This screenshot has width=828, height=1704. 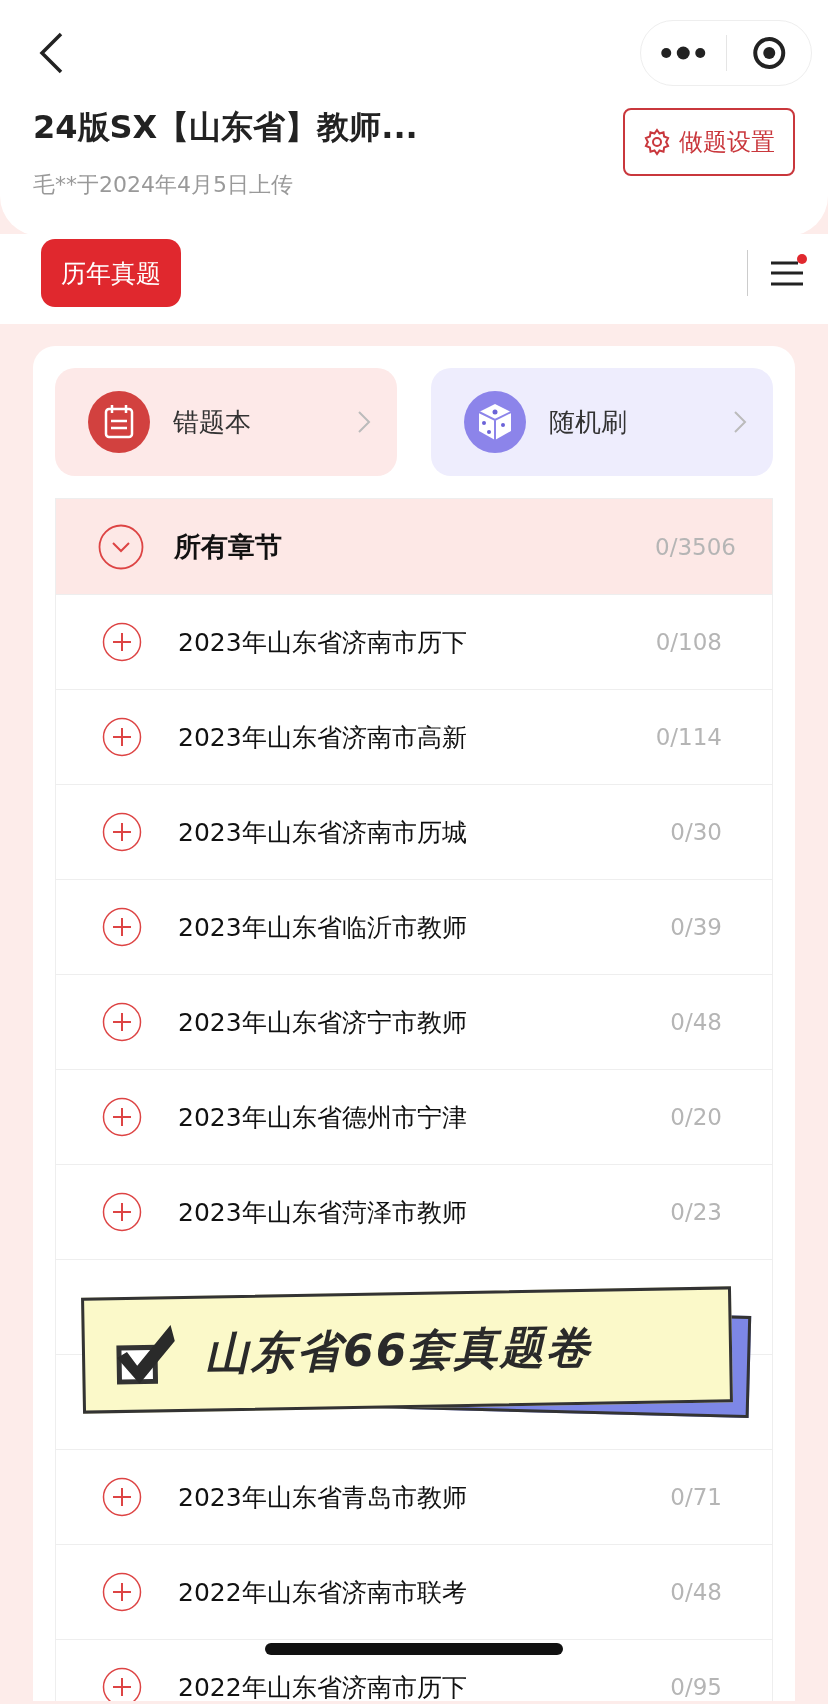 What do you see at coordinates (348, 927) in the screenshot?
I see `chapter-title: 2023年山东省临沂市教师` at bounding box center [348, 927].